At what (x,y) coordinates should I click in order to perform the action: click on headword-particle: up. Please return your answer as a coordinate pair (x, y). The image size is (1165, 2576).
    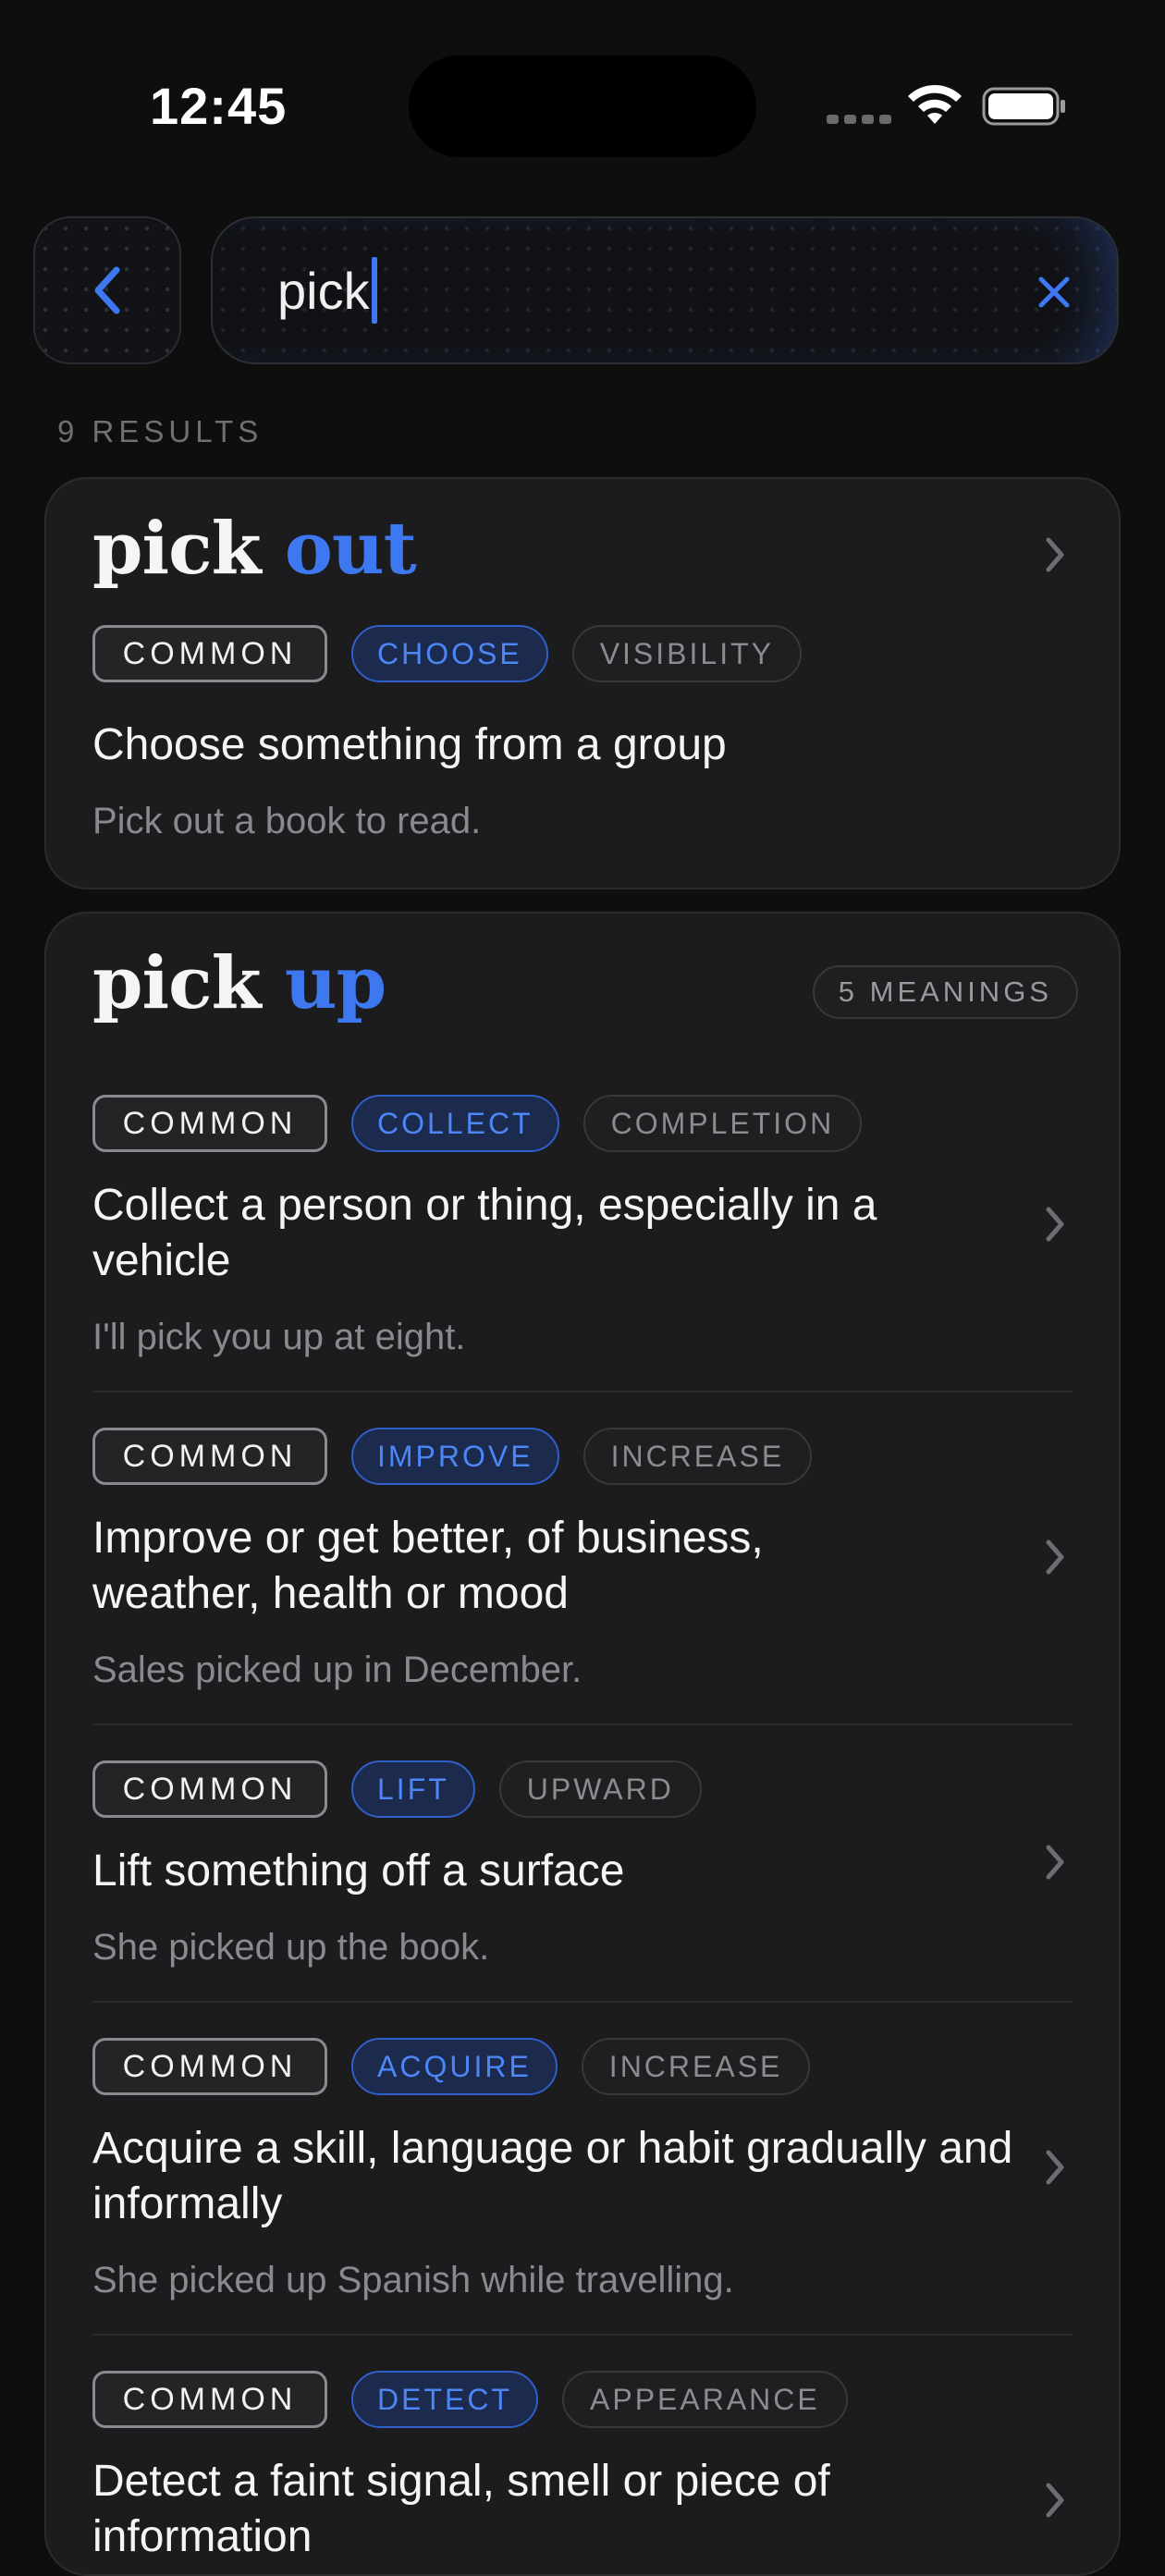
    Looking at the image, I should click on (335, 983).